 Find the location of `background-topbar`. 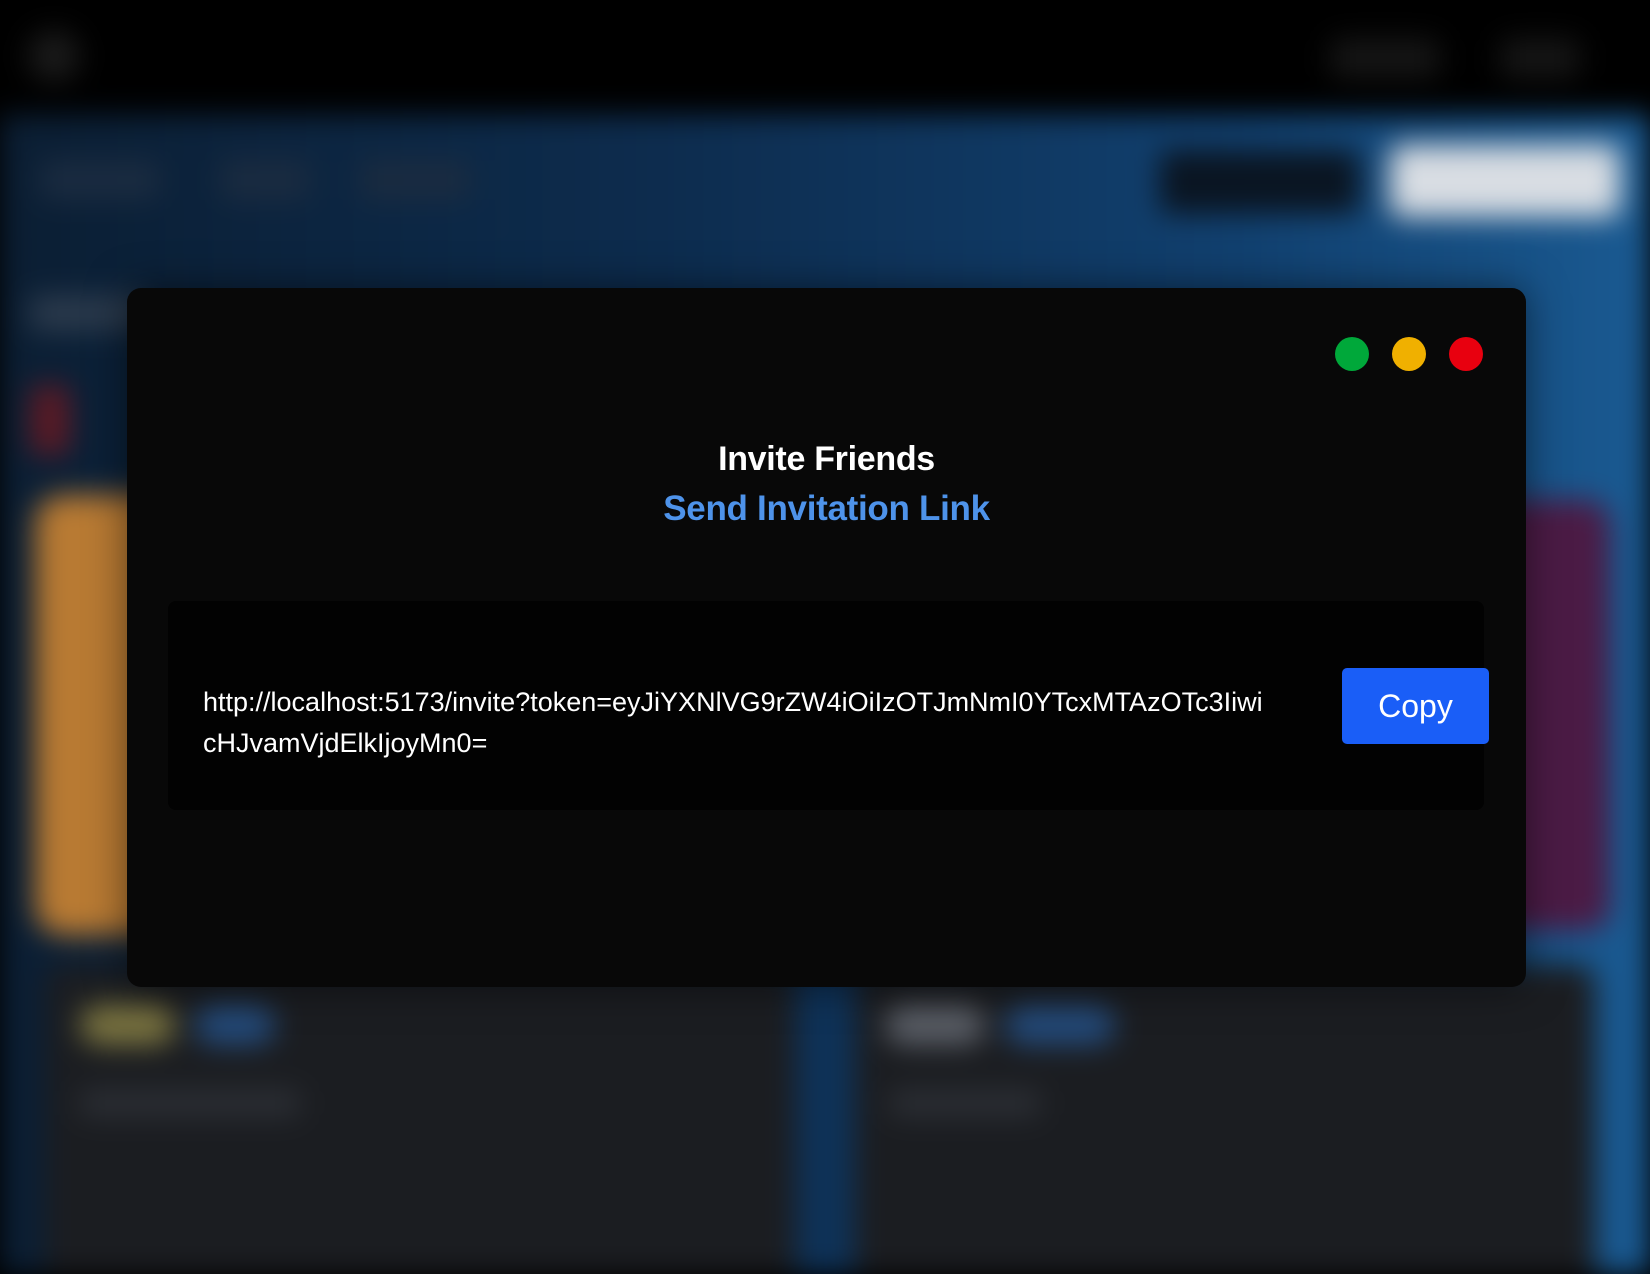

background-topbar is located at coordinates (825, 57).